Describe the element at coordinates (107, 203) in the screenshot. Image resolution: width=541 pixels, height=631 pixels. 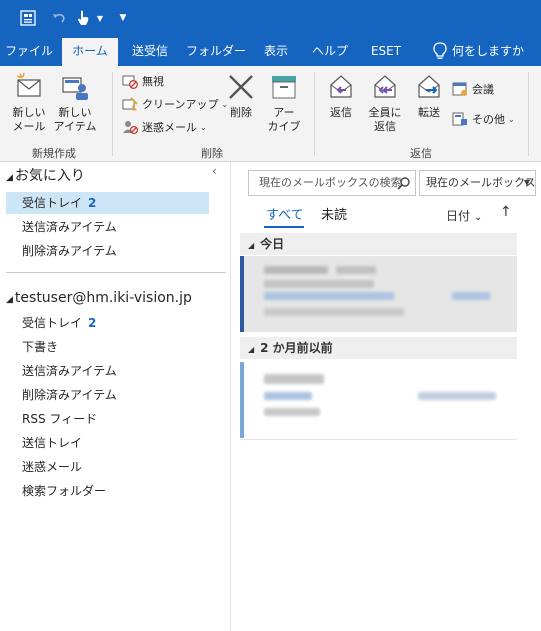
I see `favorite-folder-inbox: 受信トレイ 2` at that location.